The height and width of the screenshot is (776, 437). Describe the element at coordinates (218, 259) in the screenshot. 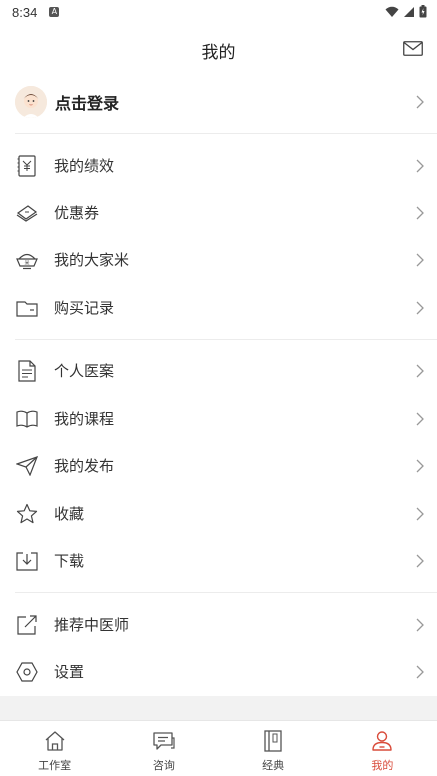

I see `menu-item-rice: 米 我的大家米` at that location.